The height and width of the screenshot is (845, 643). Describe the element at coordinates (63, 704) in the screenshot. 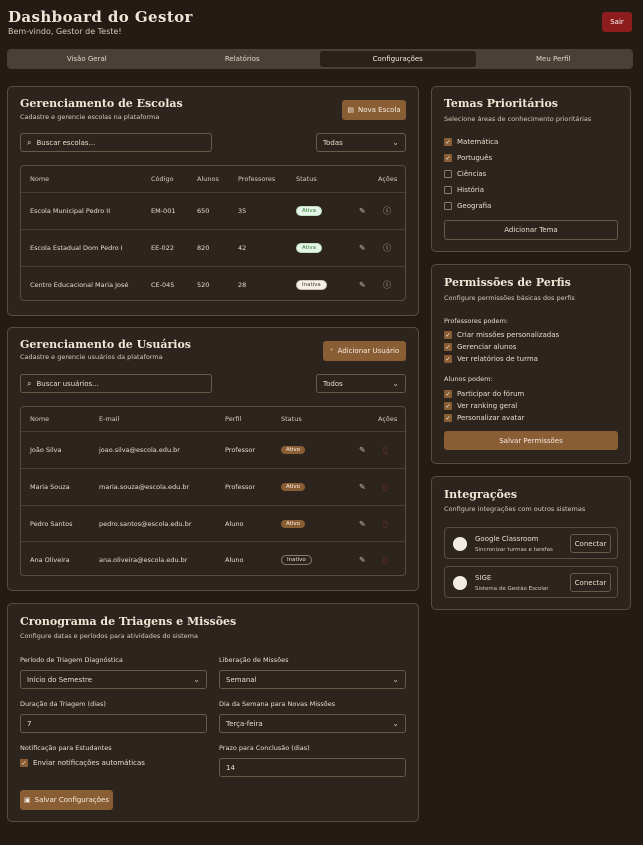

I see `triage-duration-label: Duração da Triagem (dias)` at that location.